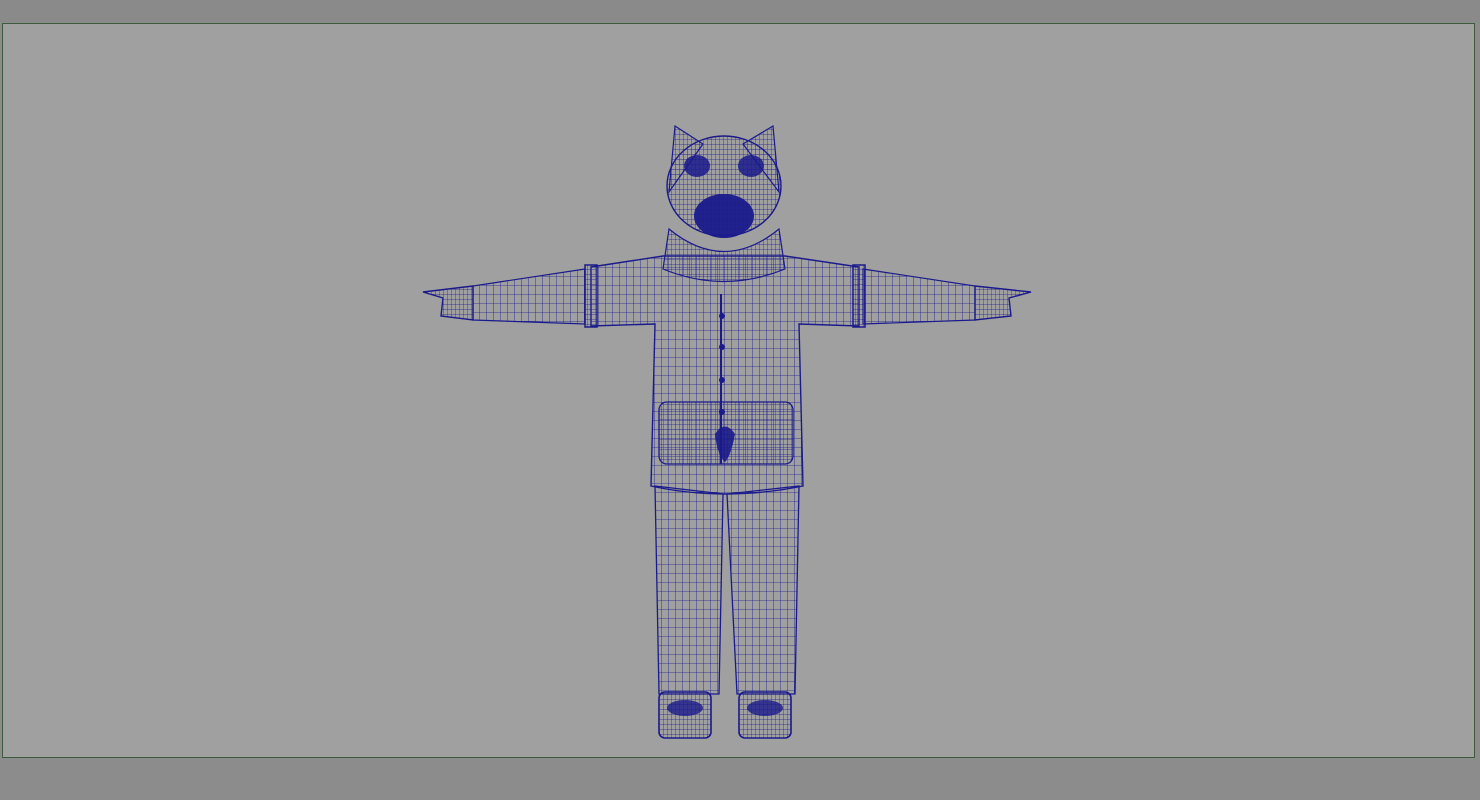  Describe the element at coordinates (763, 590) in the screenshot. I see `right-pant-leg` at that location.